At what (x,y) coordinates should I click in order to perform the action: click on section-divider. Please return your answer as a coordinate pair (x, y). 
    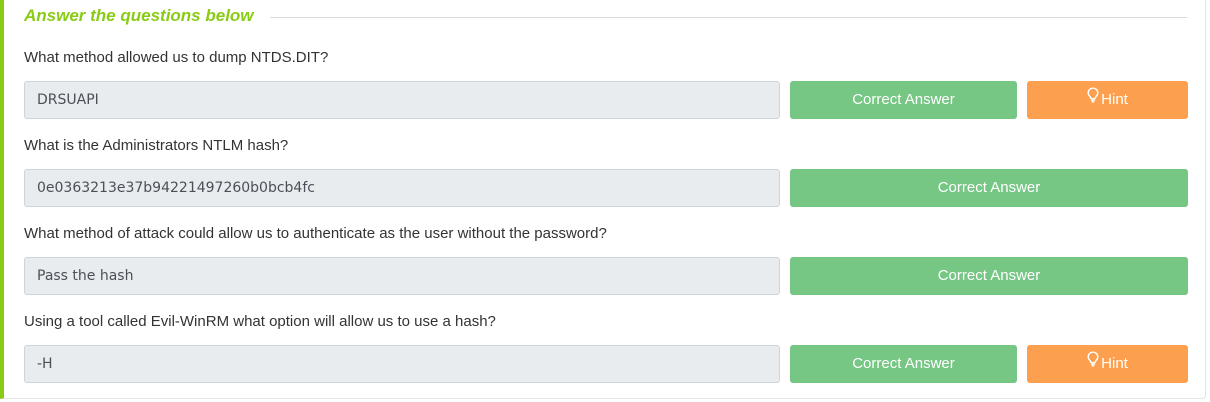
    Looking at the image, I should click on (728, 17).